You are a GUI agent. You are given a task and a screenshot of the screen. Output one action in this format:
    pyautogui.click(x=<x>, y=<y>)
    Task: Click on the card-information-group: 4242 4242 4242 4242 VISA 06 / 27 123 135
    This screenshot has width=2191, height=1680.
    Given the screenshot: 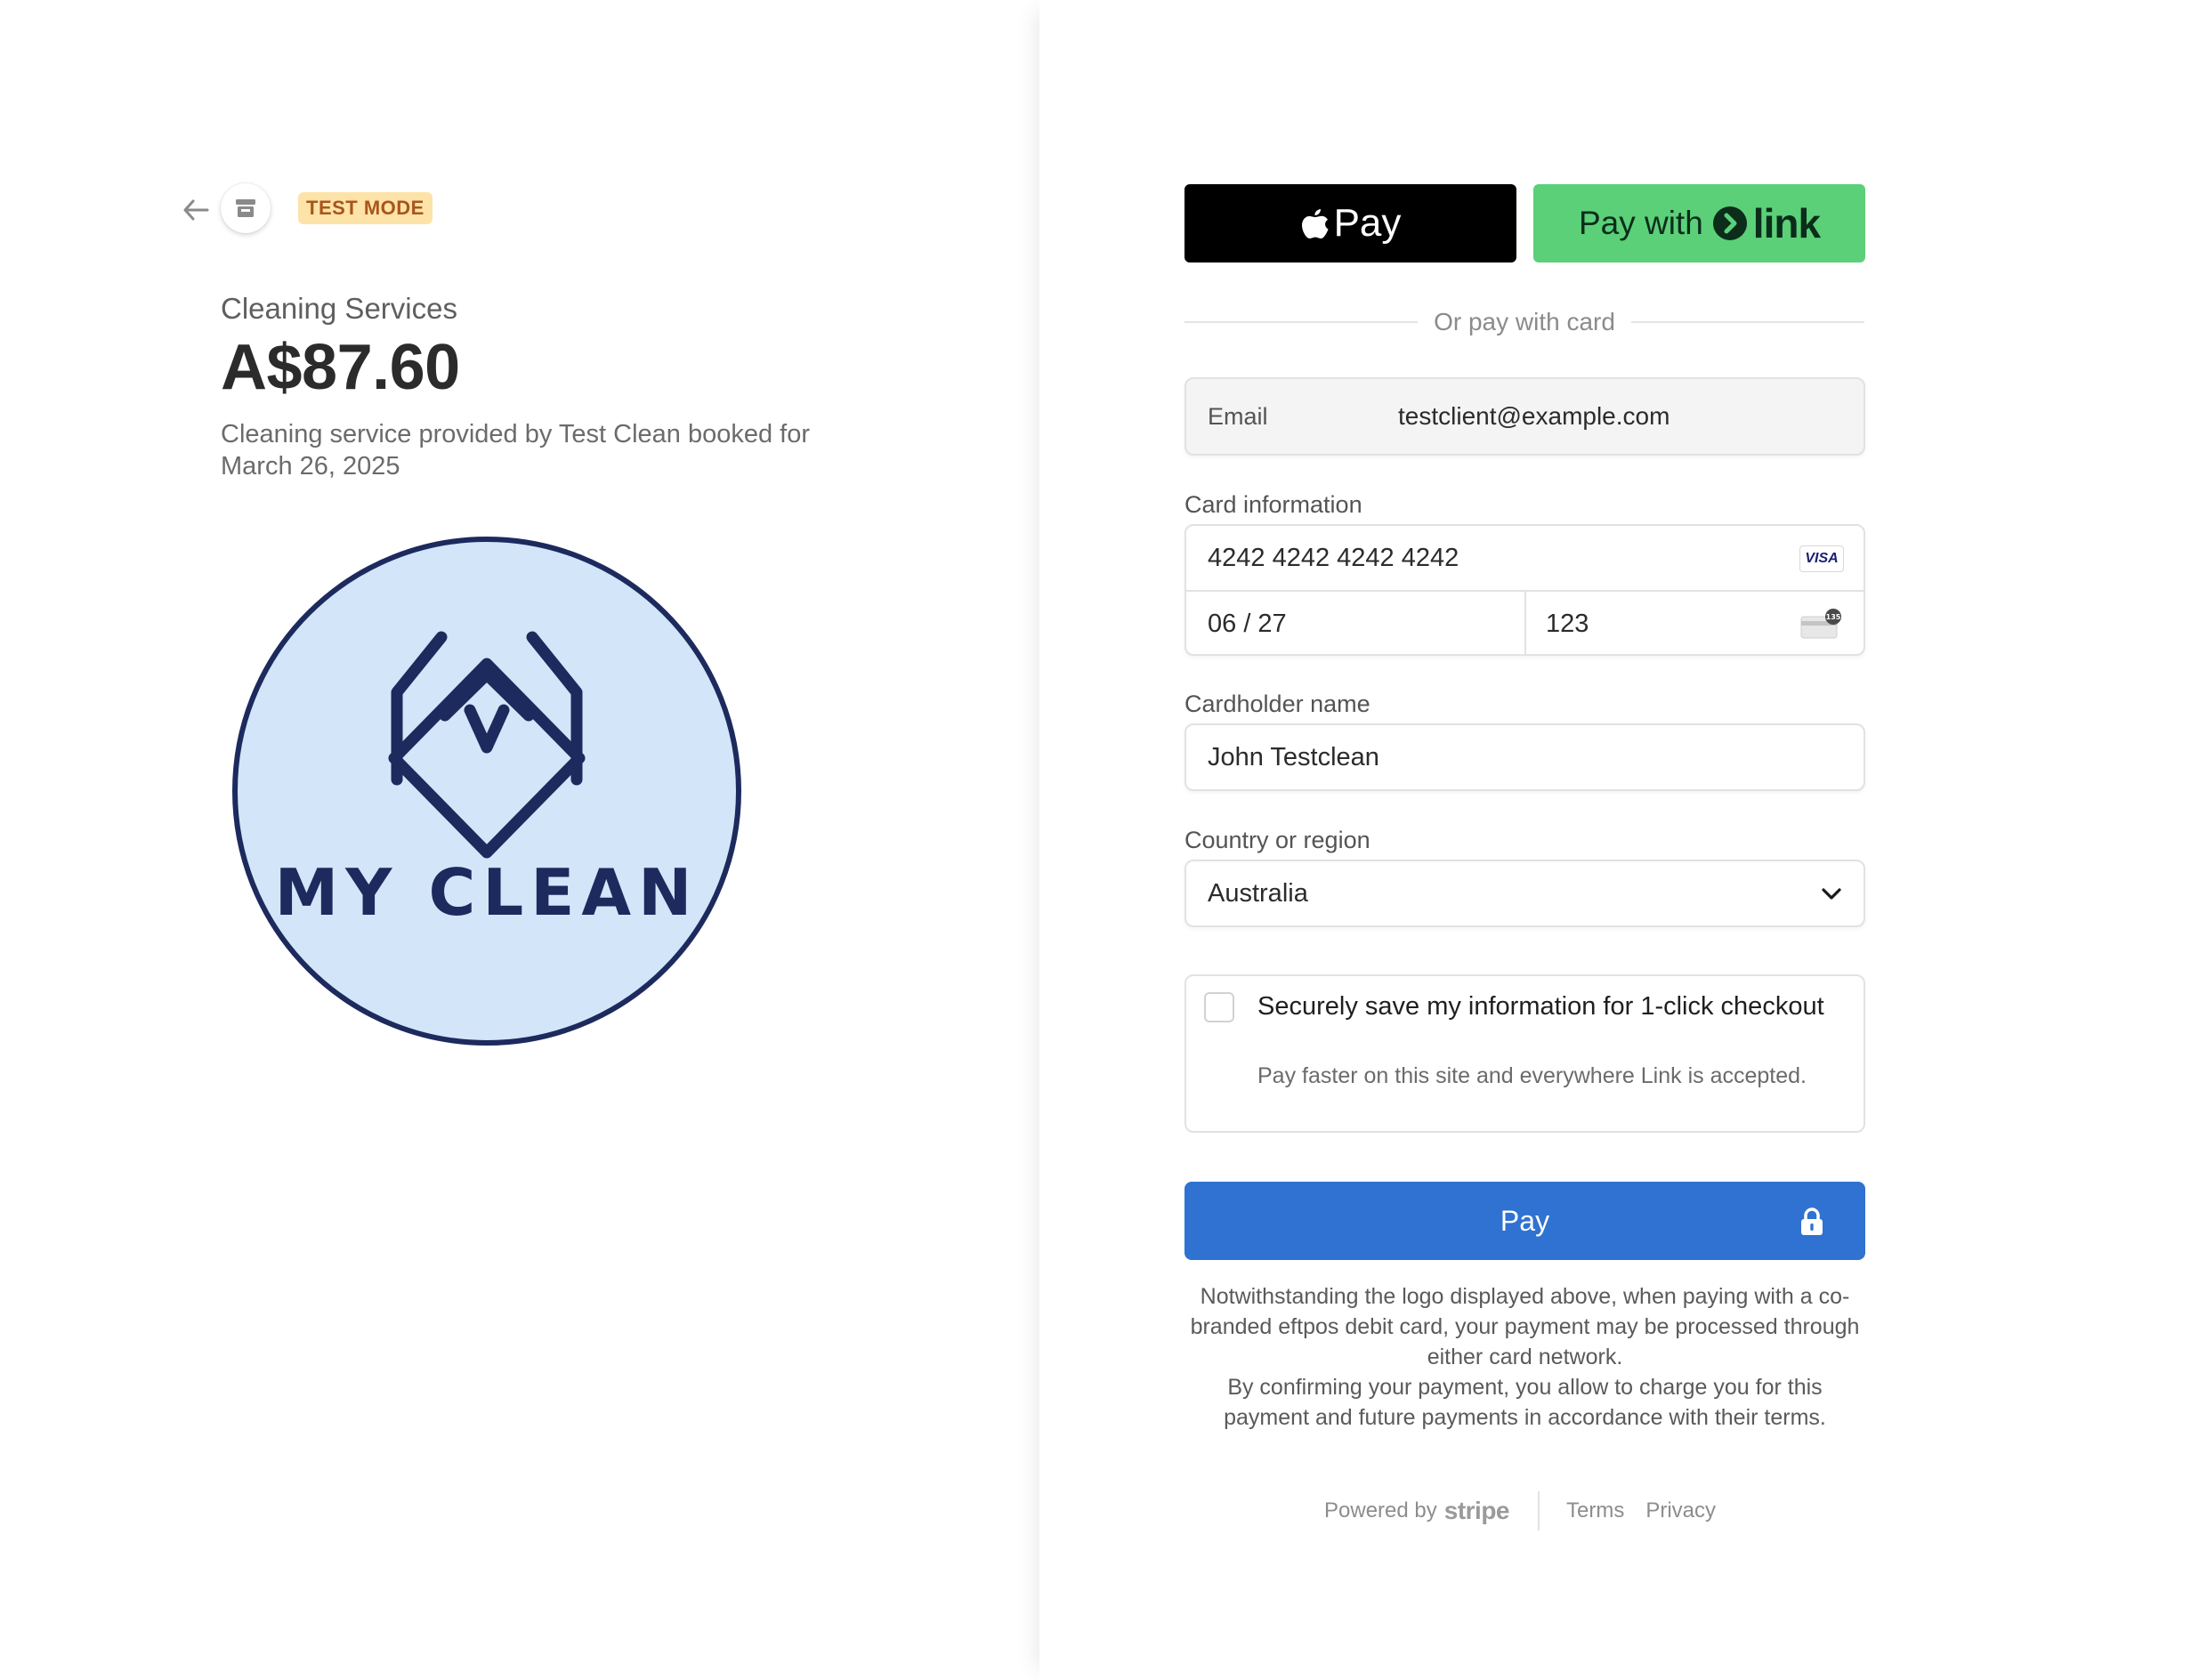 What is the action you would take?
    pyautogui.click(x=1524, y=590)
    